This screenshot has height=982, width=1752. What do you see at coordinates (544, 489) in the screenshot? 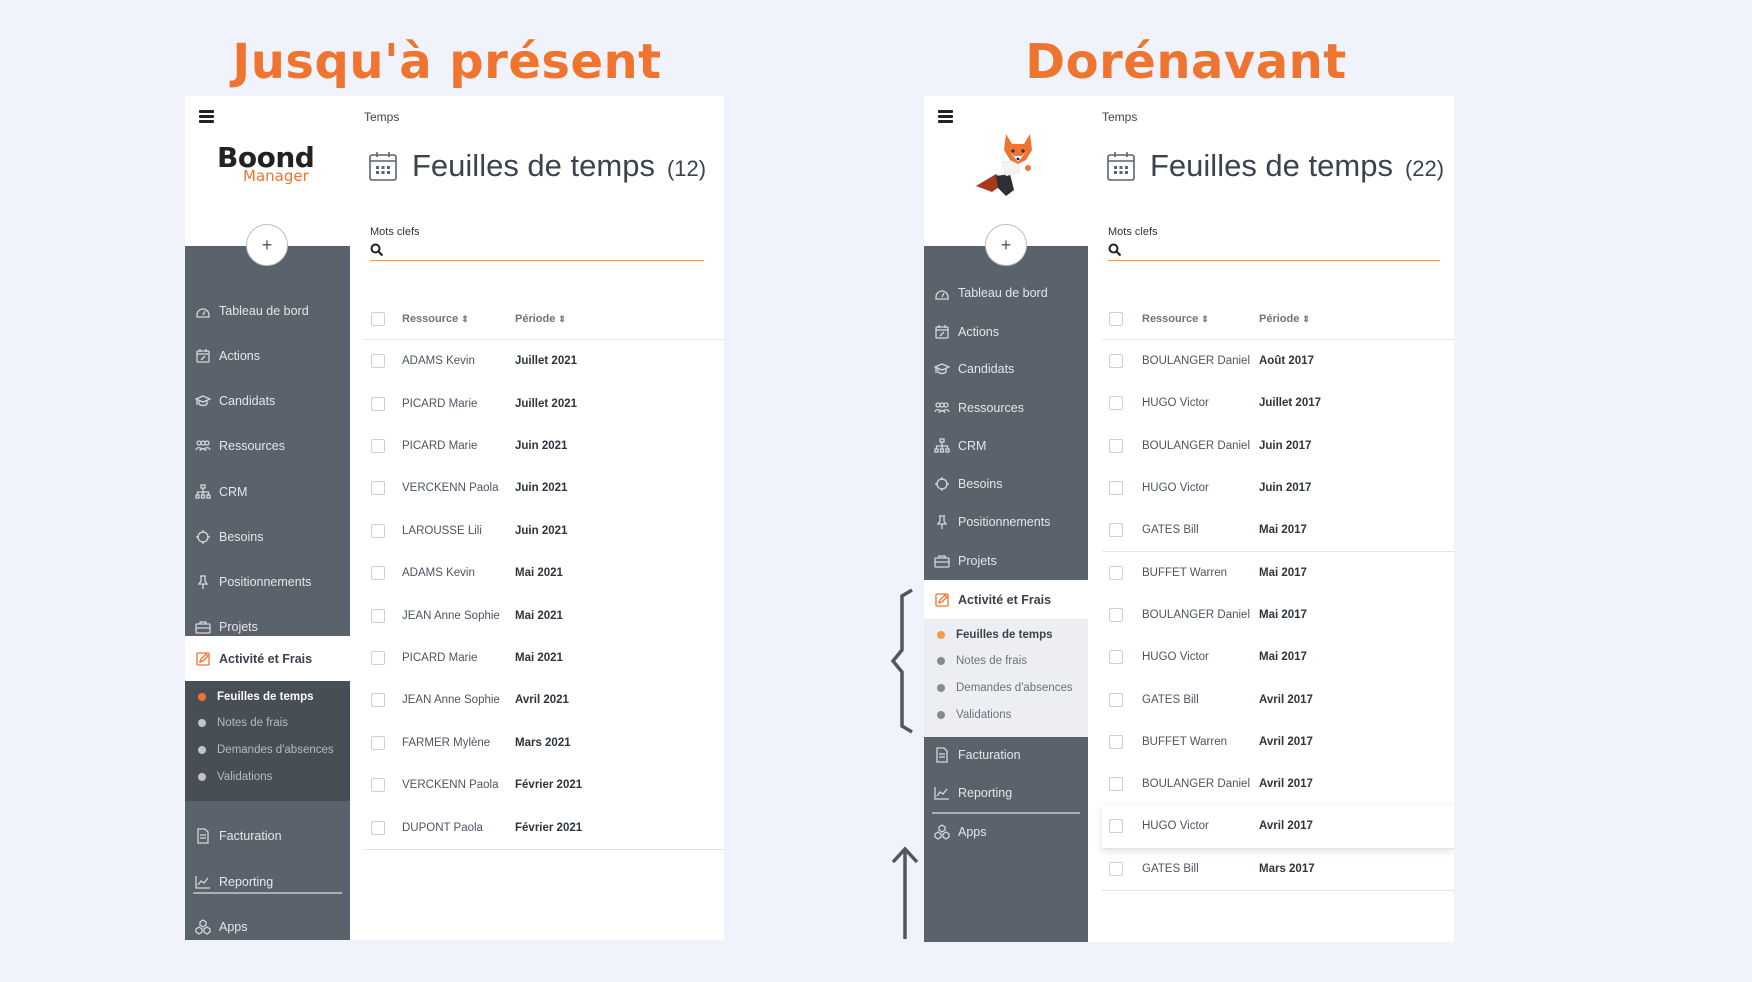
I see `table-row: VERCKENN Paola Juin 2021` at bounding box center [544, 489].